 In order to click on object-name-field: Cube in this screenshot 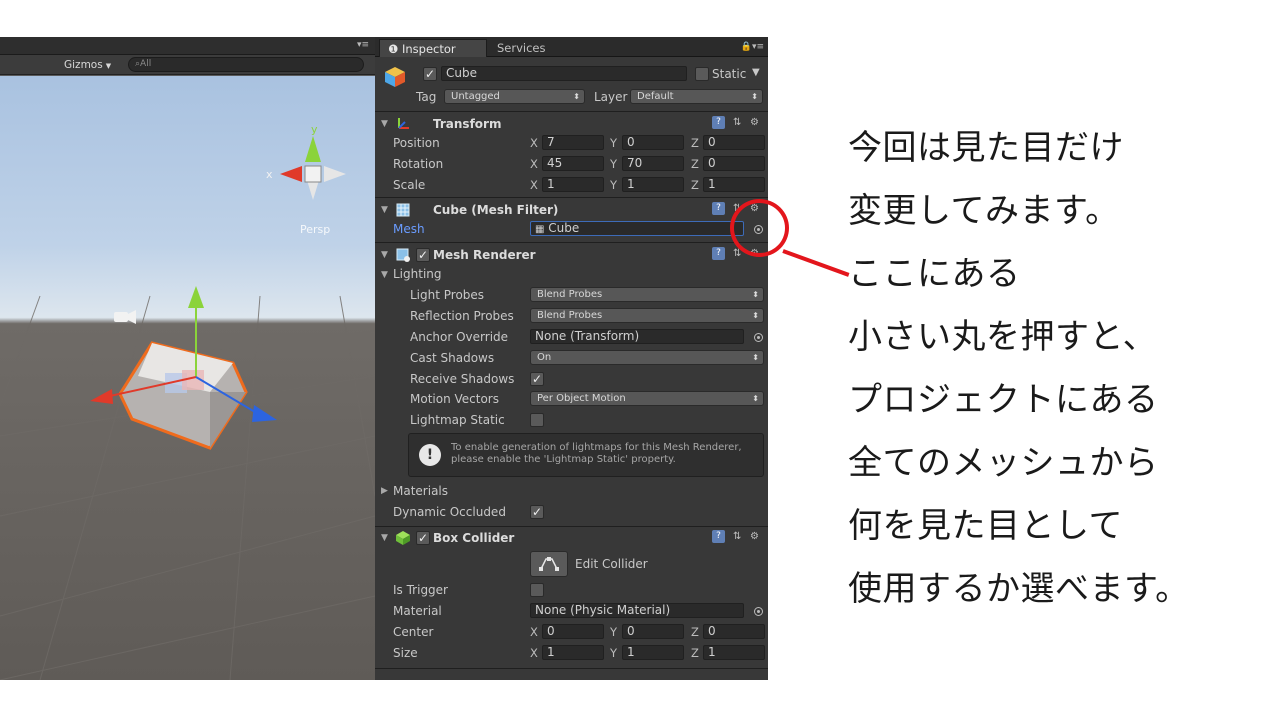, I will do `click(564, 73)`.